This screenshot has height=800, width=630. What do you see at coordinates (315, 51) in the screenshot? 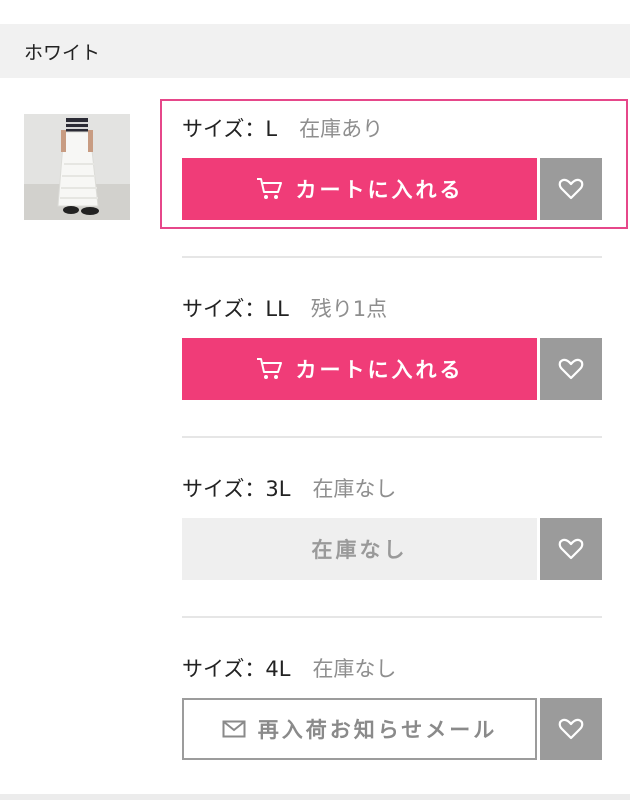
I see `color-header: ホワイト` at bounding box center [315, 51].